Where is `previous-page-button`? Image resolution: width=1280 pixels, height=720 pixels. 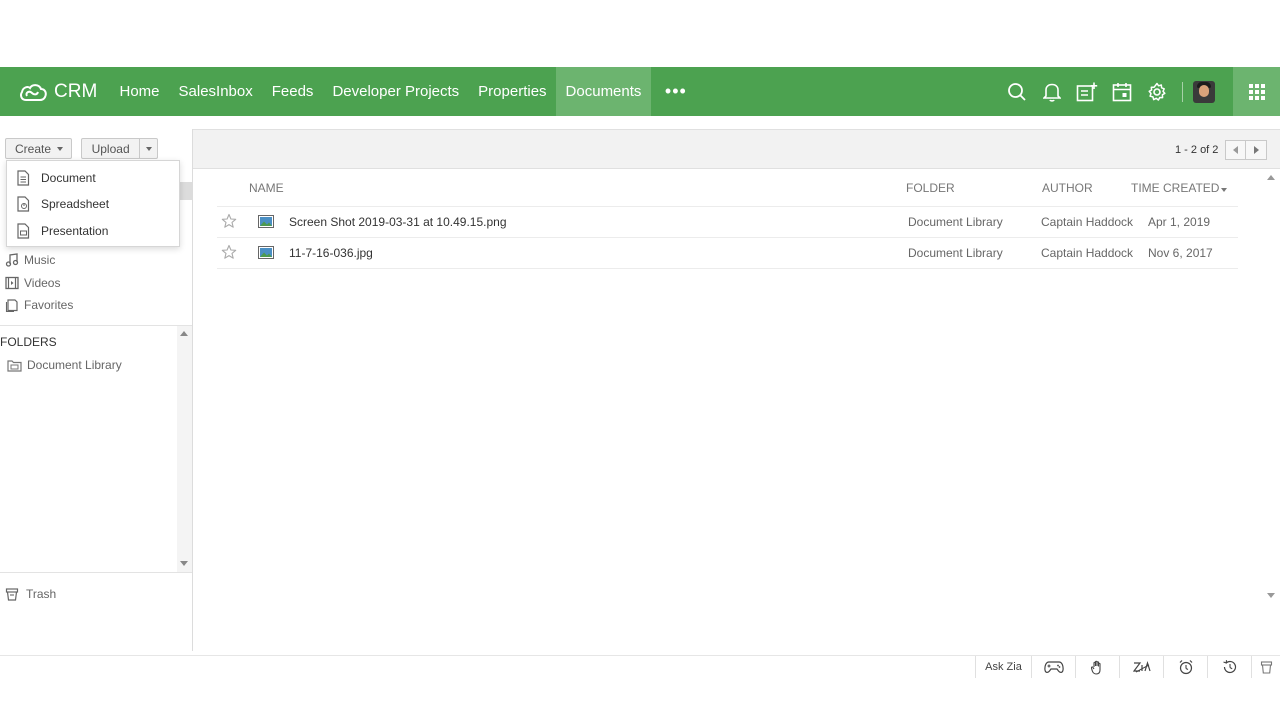
previous-page-button is located at coordinates (1235, 150).